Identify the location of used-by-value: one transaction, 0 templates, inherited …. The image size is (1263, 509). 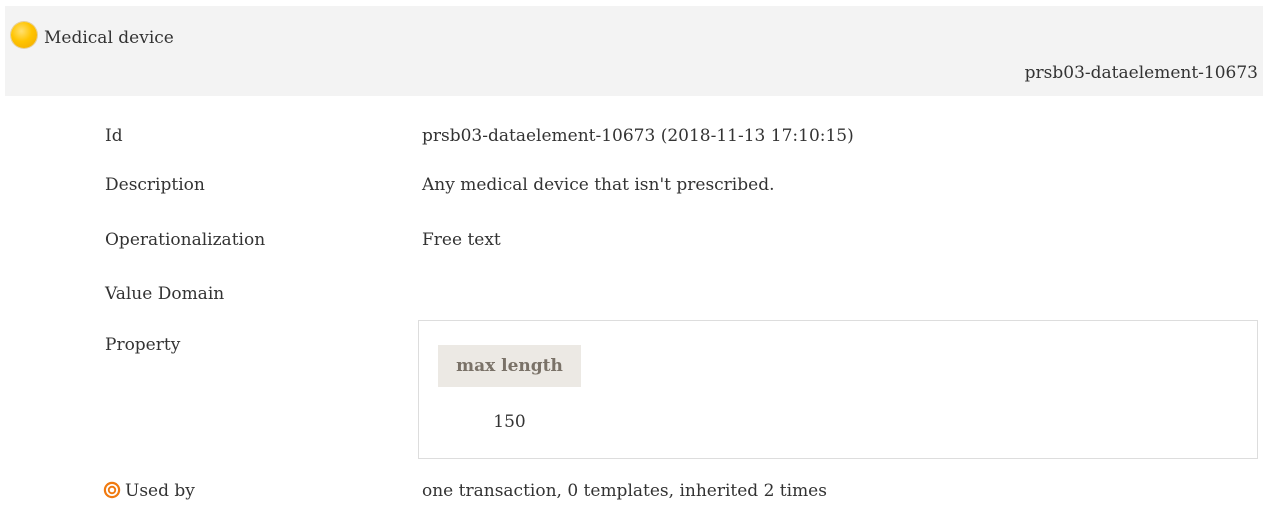
(624, 491).